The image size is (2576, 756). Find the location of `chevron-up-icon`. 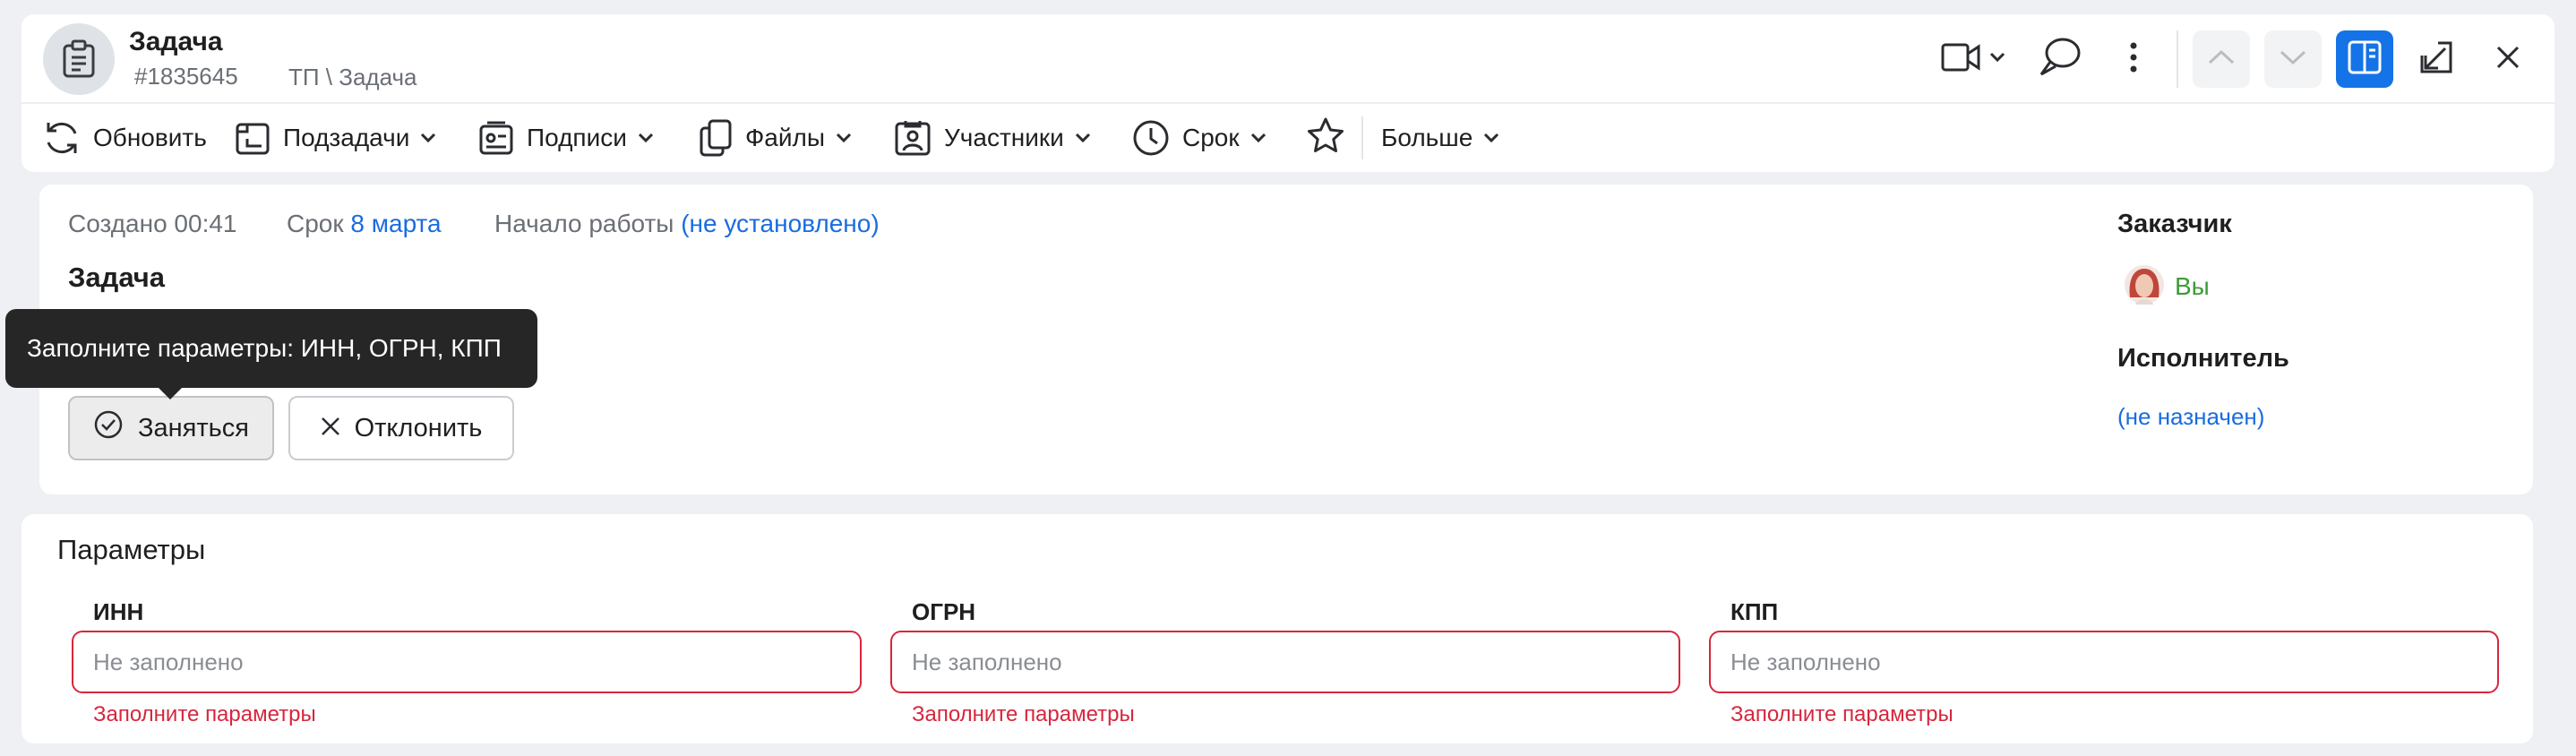

chevron-up-icon is located at coordinates (2221, 60).